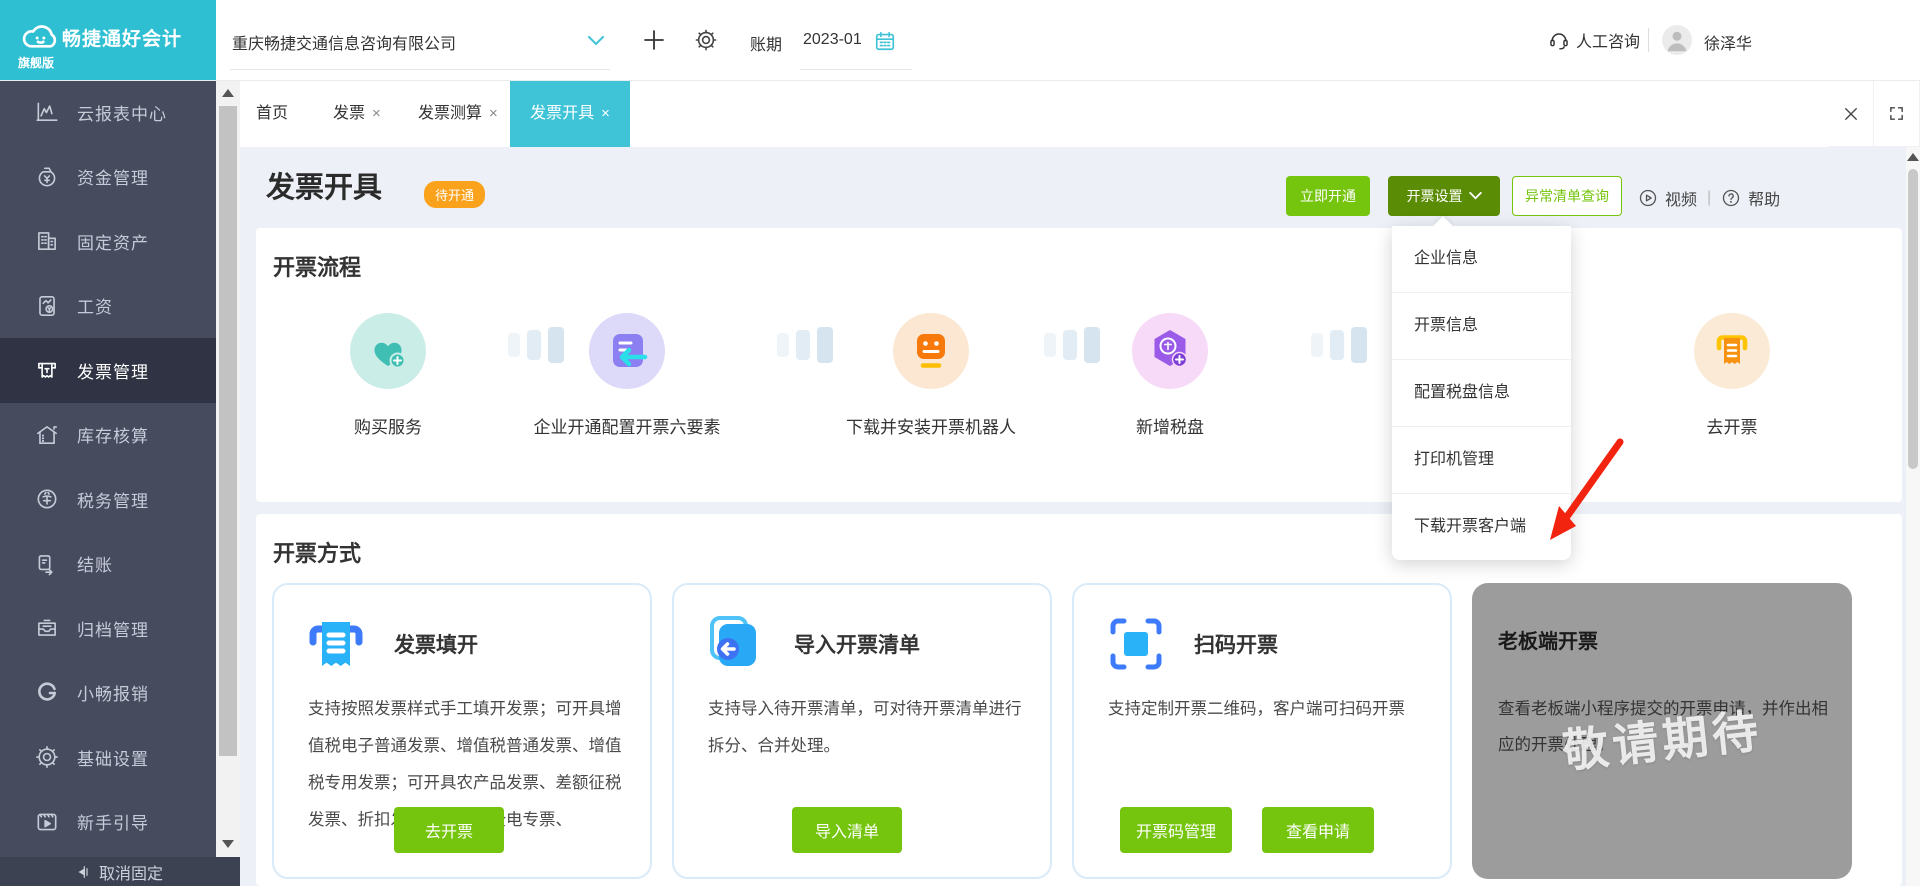 The height and width of the screenshot is (886, 1920). I want to click on method-card-desc: 支持导入待开票清单，可对待开票清单进行拆分、合并处理。, so click(865, 727).